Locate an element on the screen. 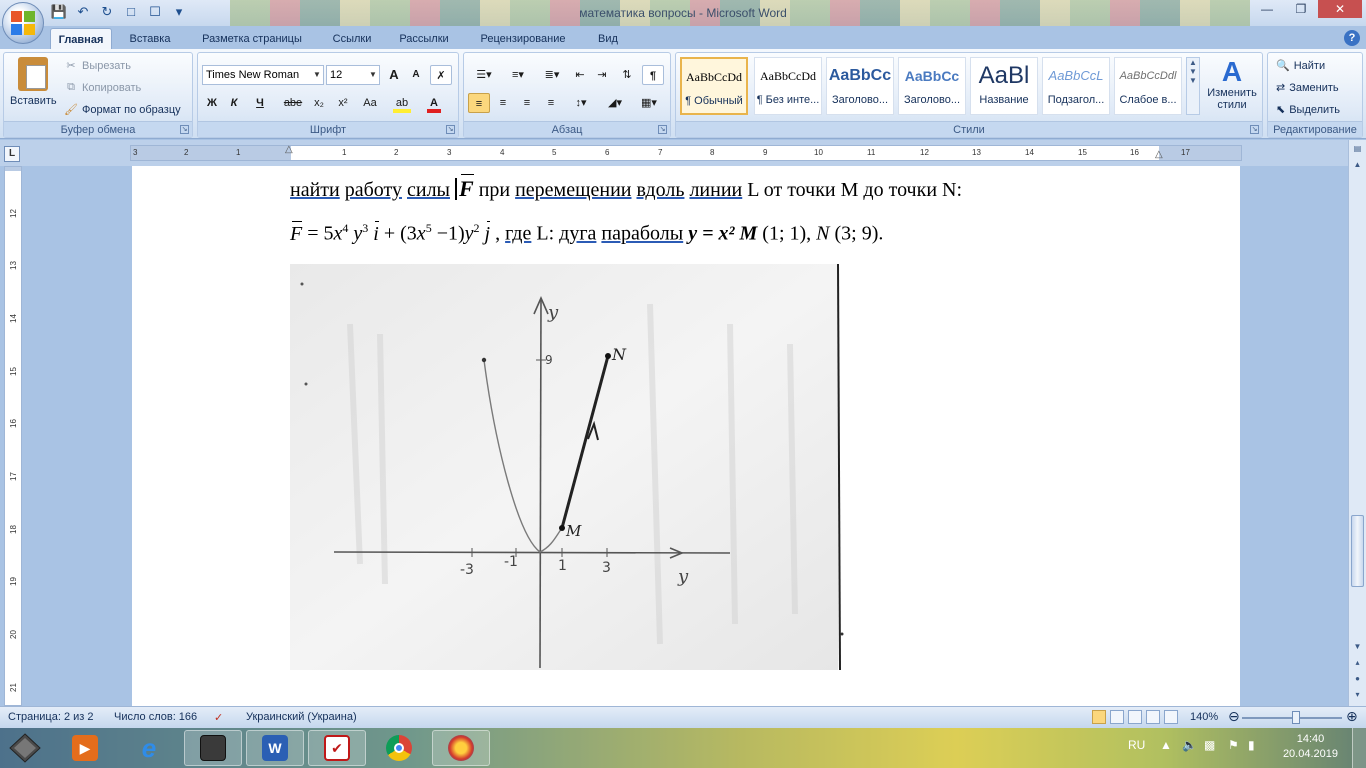 This screenshot has width=1366, height=768. ie-taskbar-button: e is located at coordinates (149, 748).